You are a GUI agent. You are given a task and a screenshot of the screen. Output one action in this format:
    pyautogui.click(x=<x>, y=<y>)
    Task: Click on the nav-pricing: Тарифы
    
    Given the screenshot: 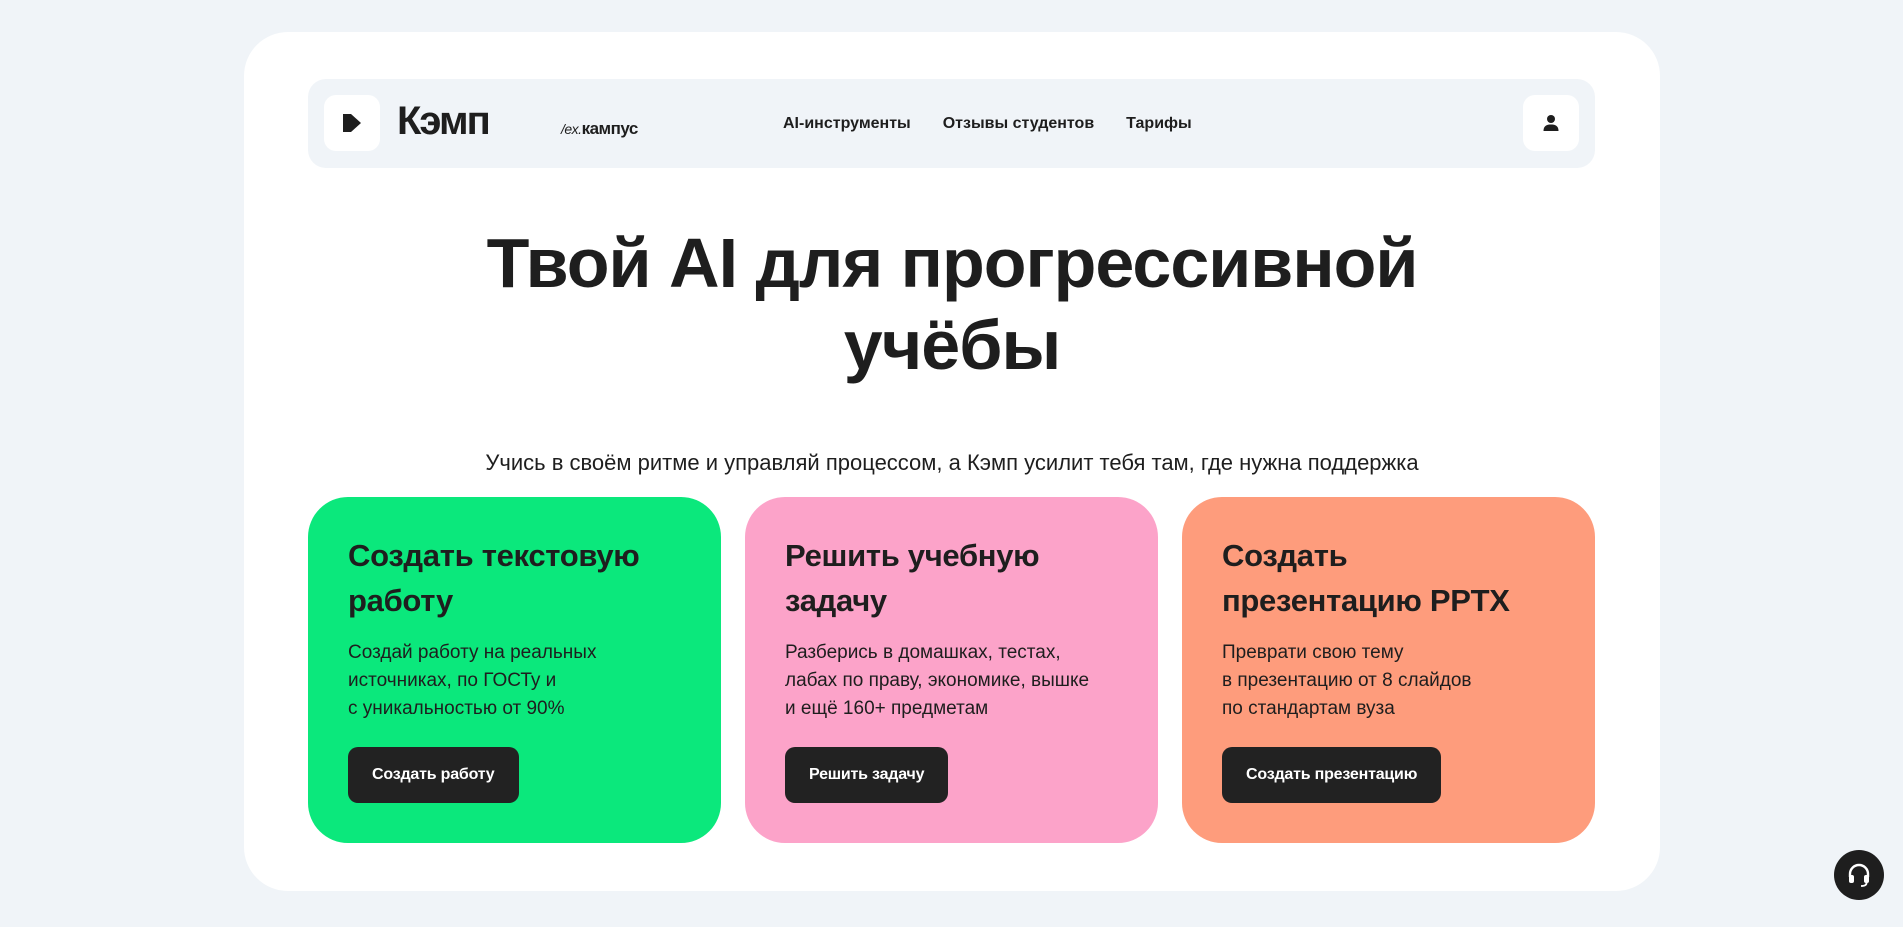 What is the action you would take?
    pyautogui.click(x=1159, y=124)
    